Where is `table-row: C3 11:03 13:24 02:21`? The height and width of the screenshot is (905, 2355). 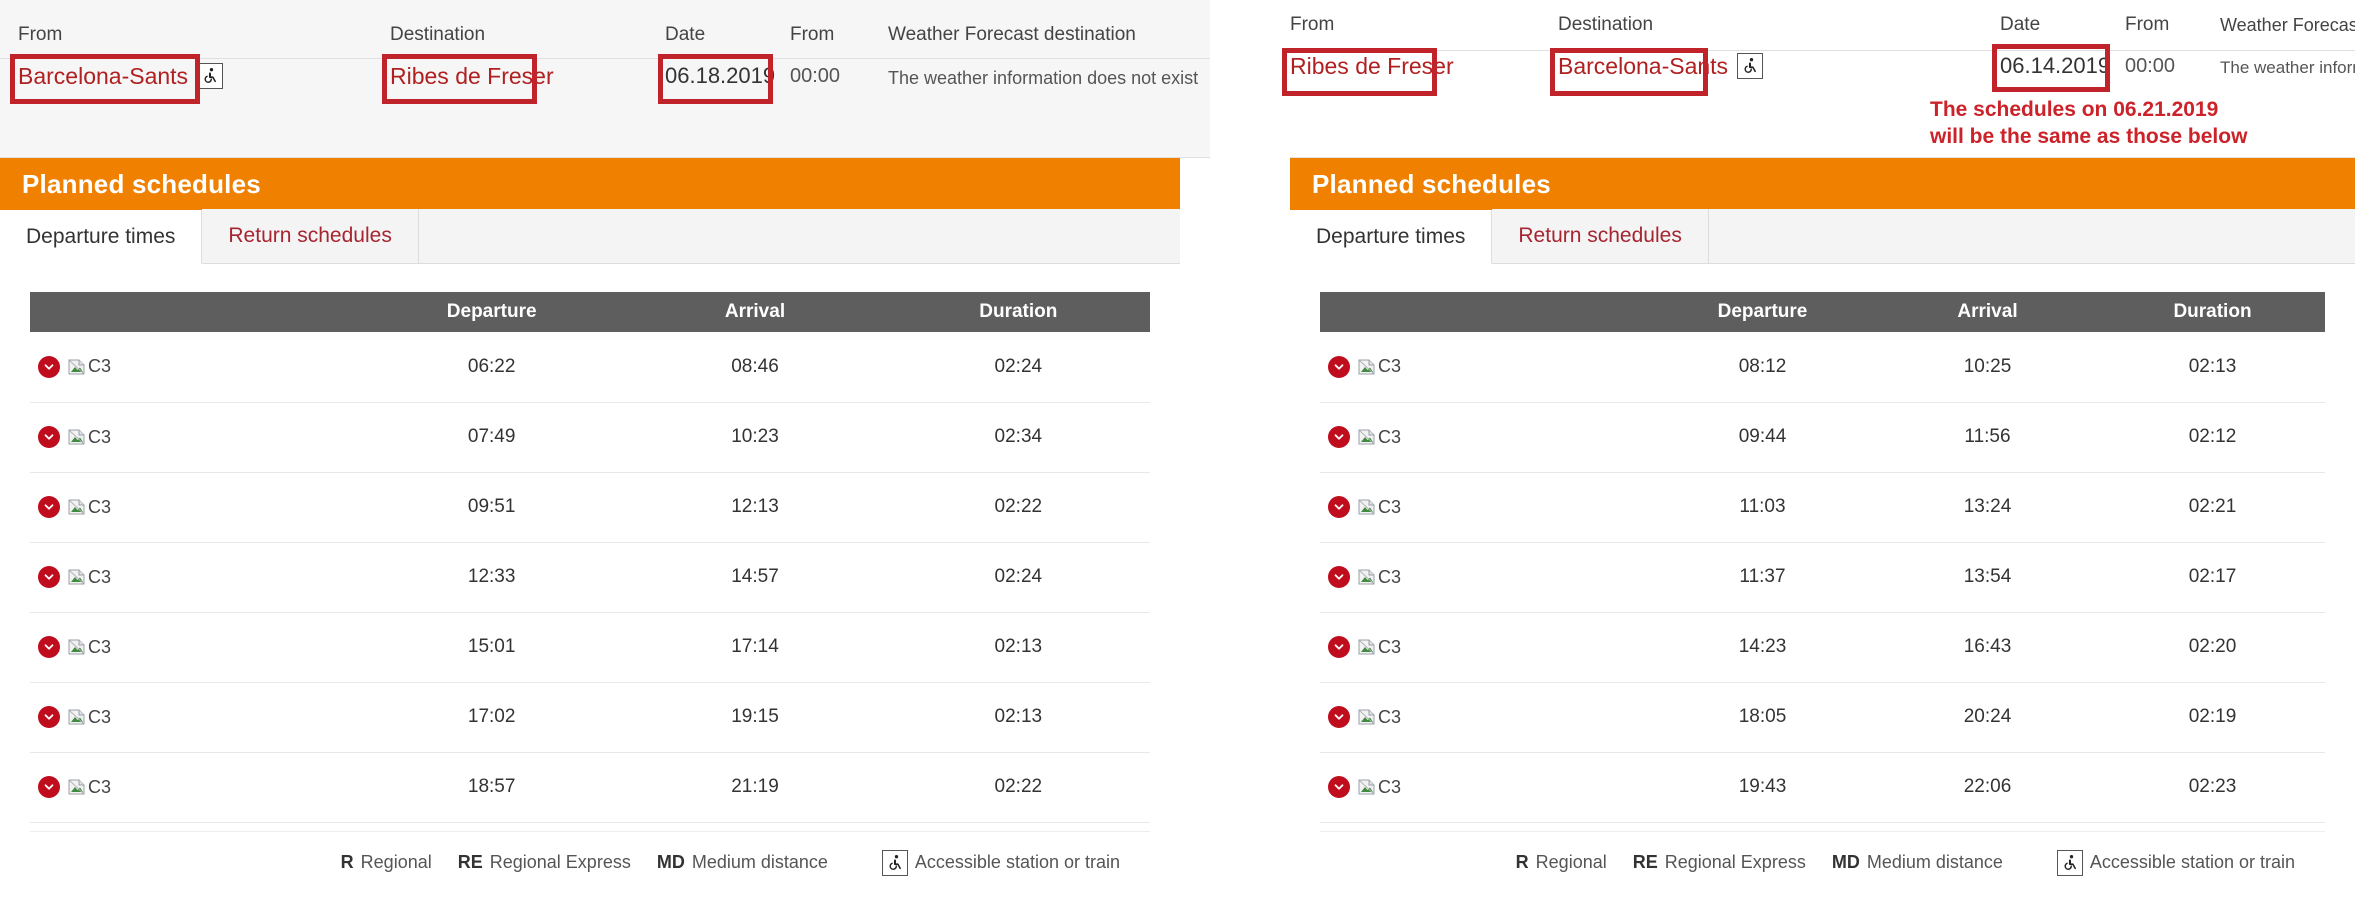
table-row: C3 11:03 13:24 02:21 is located at coordinates (1822, 507).